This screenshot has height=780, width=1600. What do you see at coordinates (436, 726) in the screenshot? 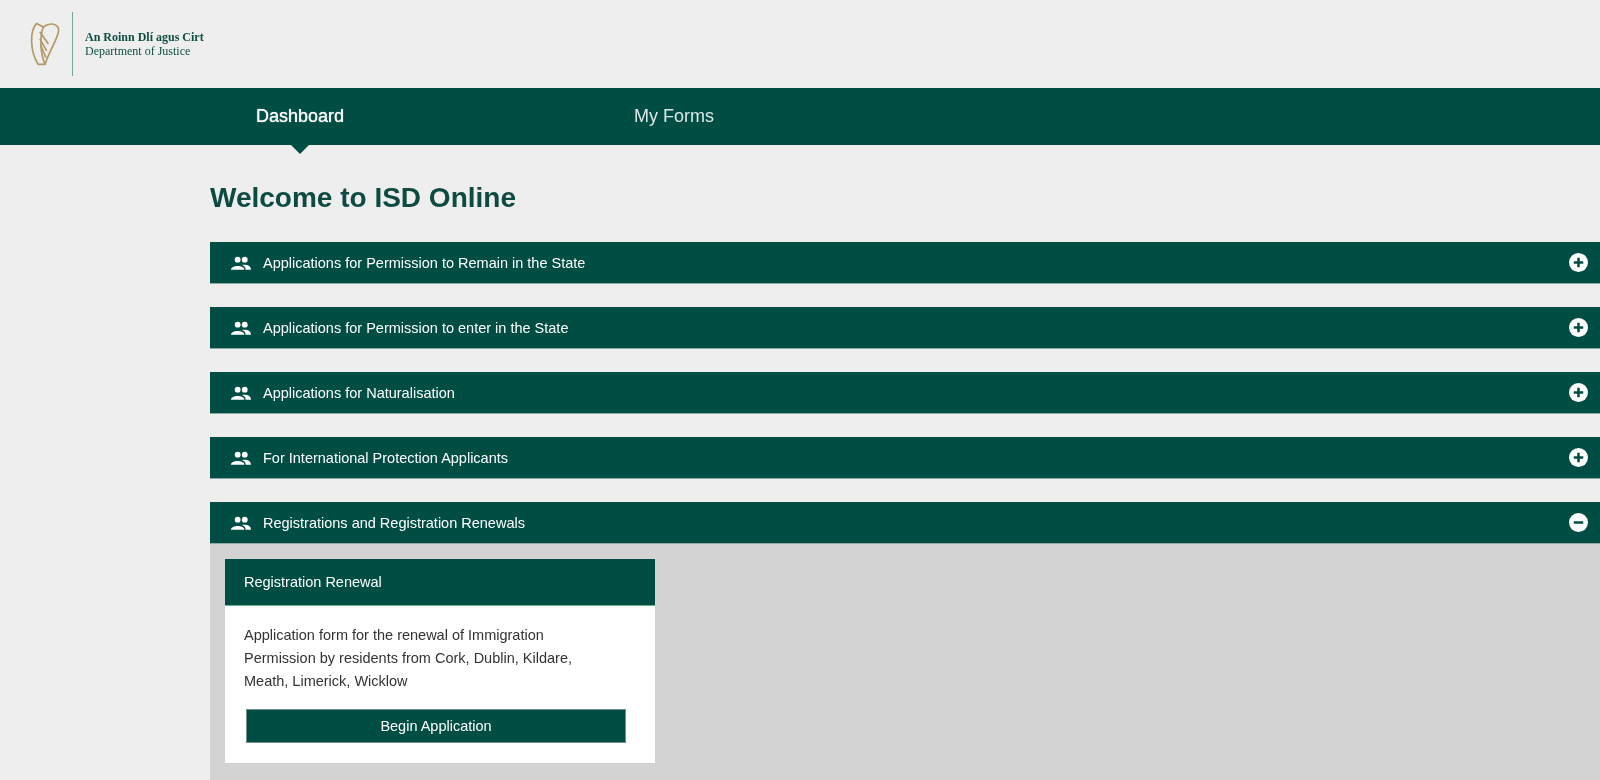
I see `begin-application-button: Begin Application` at bounding box center [436, 726].